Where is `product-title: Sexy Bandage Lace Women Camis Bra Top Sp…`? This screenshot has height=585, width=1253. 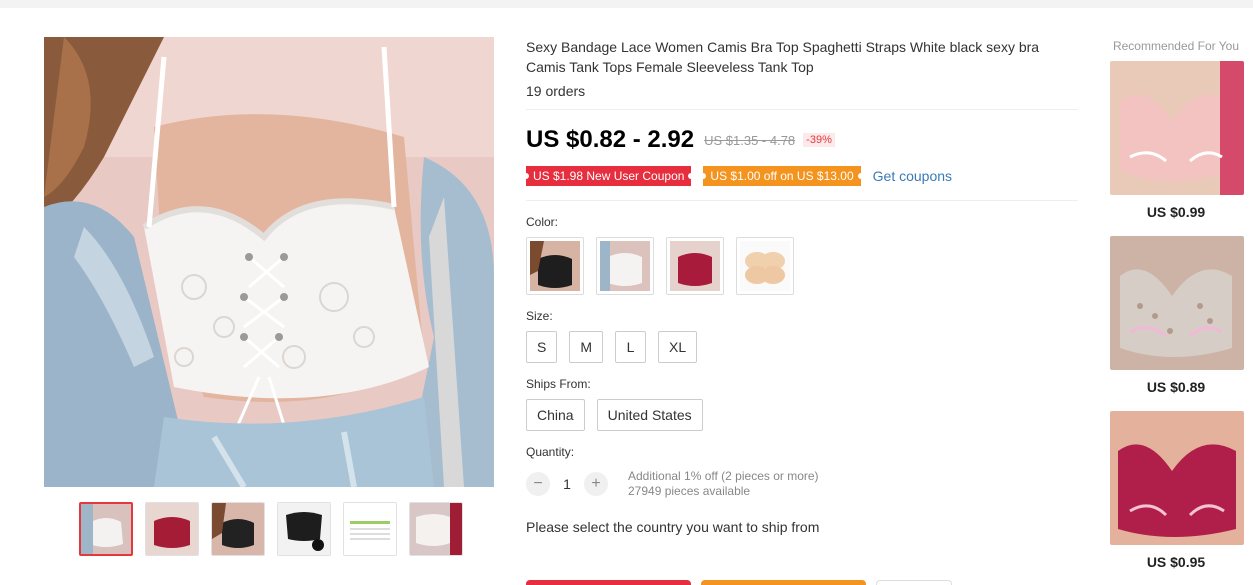 product-title: Sexy Bandage Lace Women Camis Bra Top Sp… is located at coordinates (783, 57).